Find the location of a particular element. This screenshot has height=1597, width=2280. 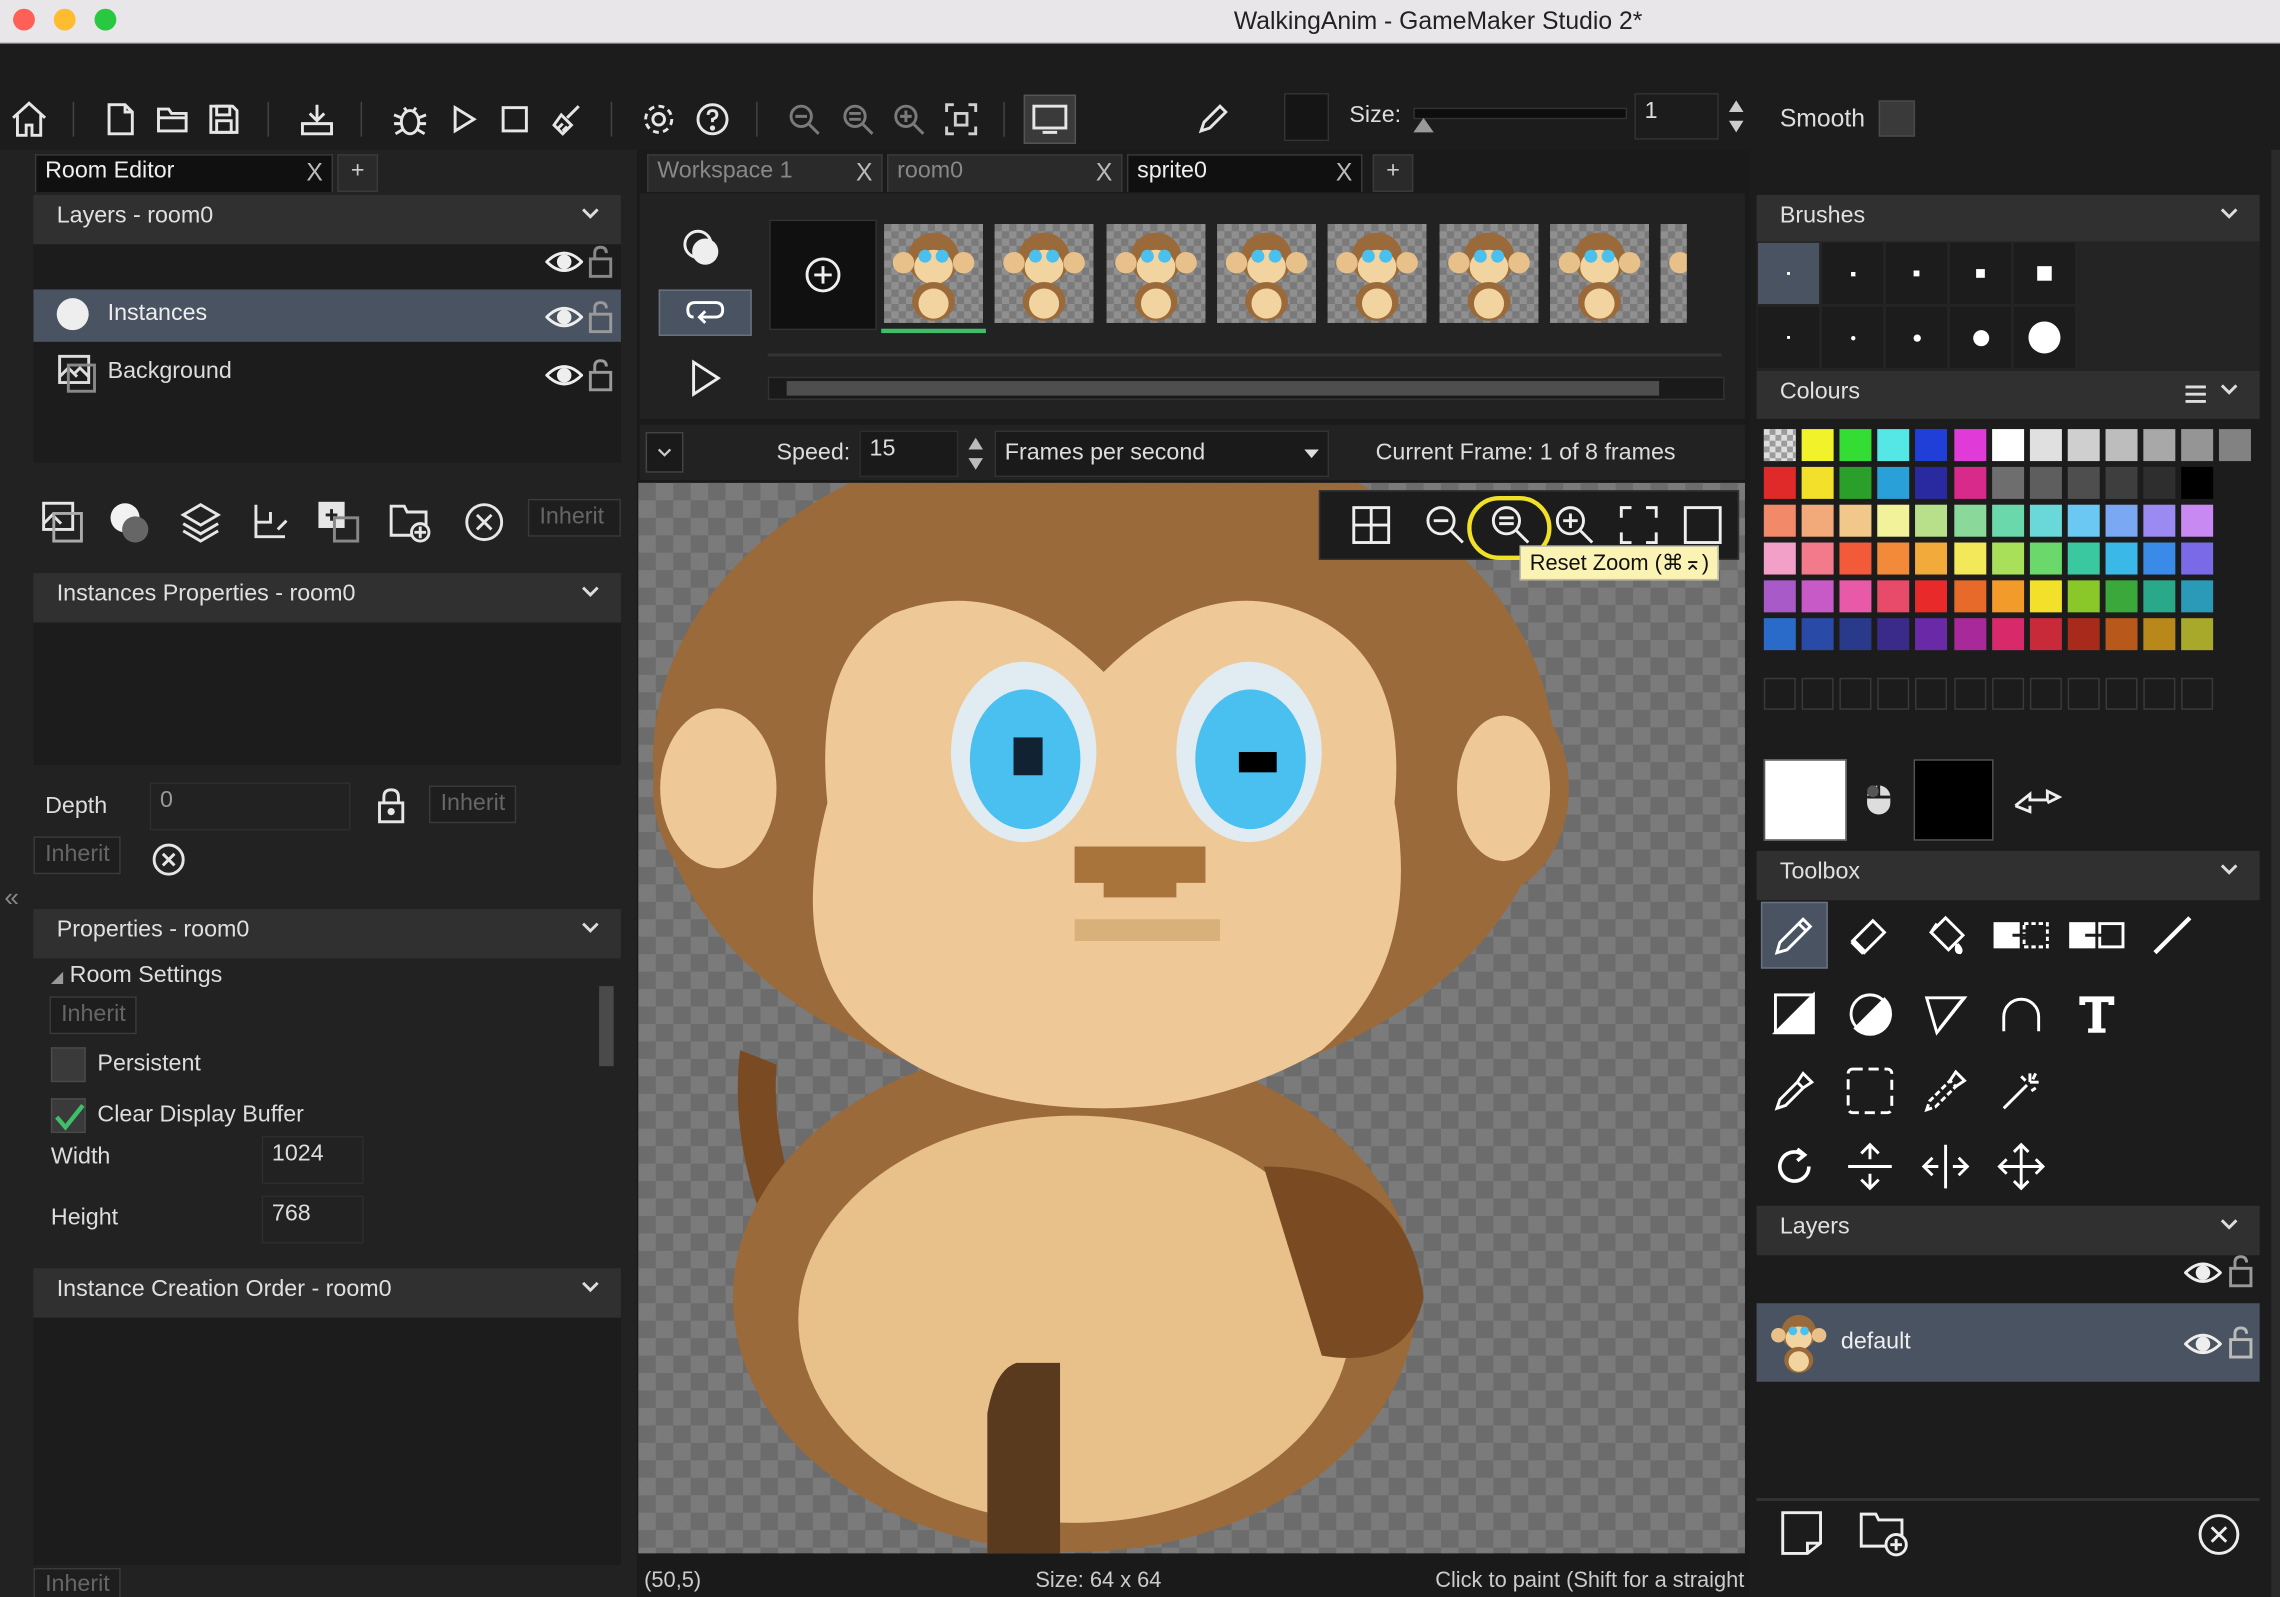

width-input: 1024 is located at coordinates (312, 1159).